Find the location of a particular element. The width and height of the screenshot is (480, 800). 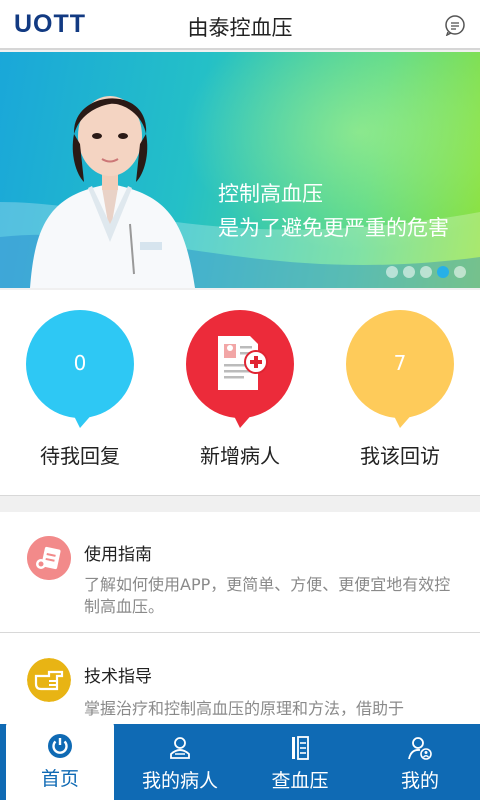

banner-line-1: 控制高血压 is located at coordinates (270, 194).